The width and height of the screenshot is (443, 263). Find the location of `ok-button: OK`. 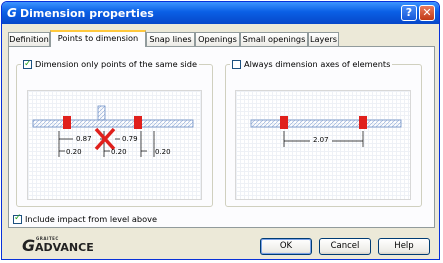

ok-button: OK is located at coordinates (286, 246).